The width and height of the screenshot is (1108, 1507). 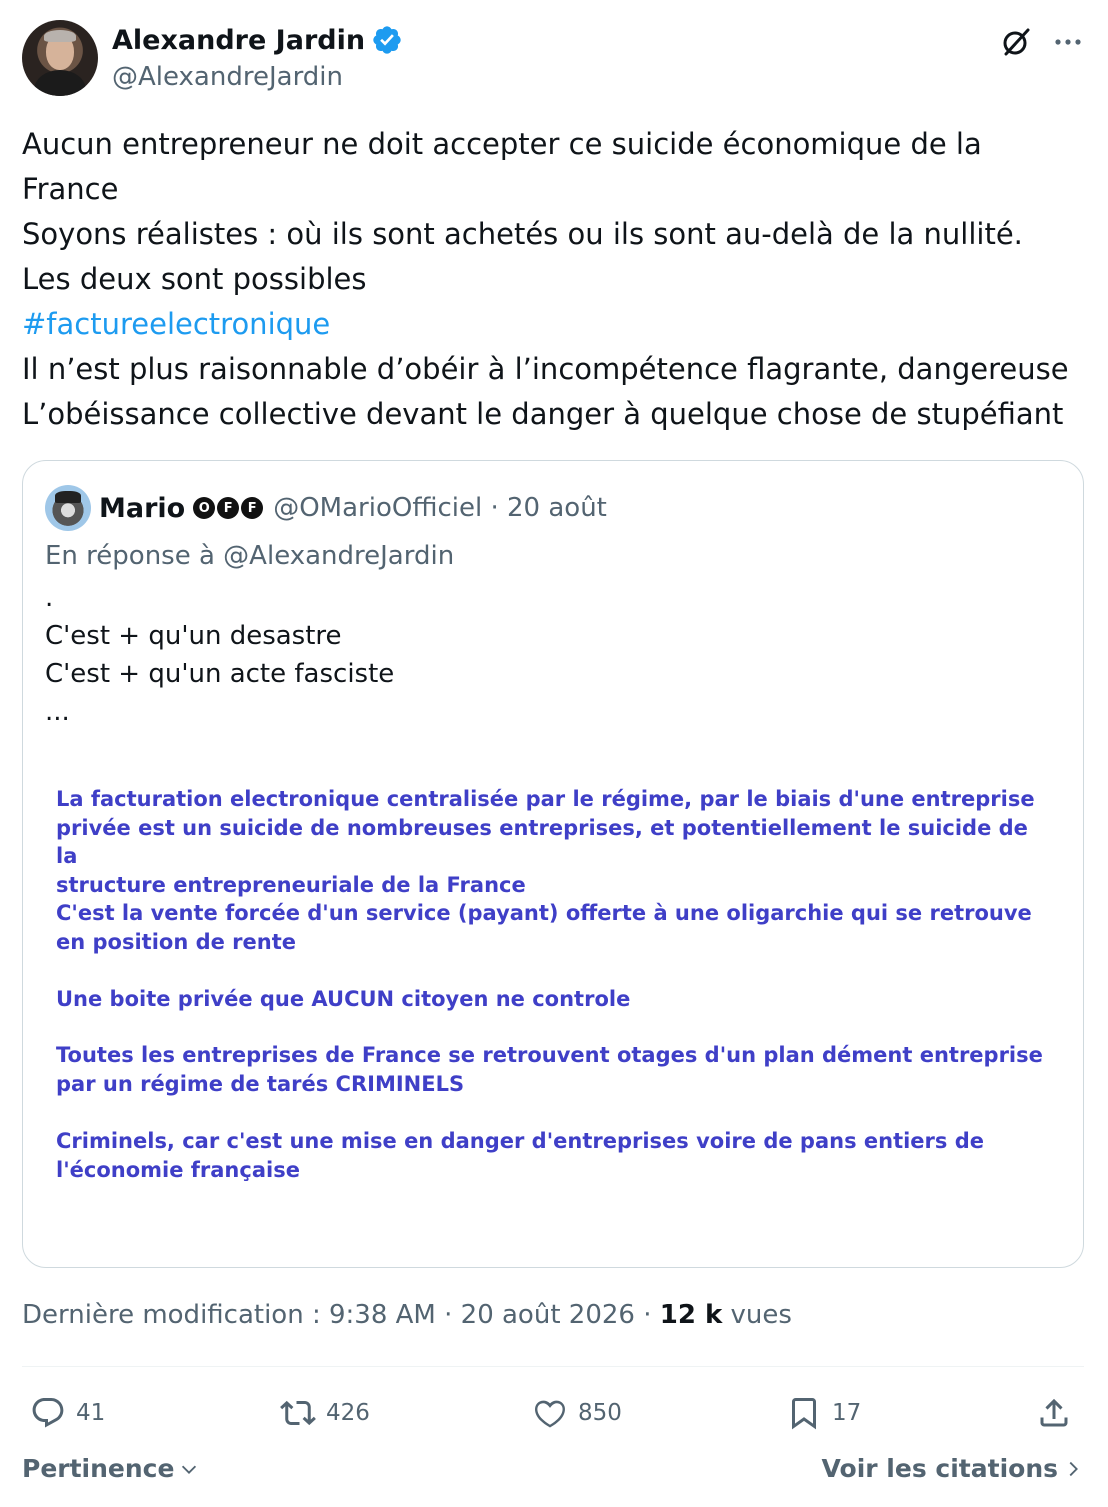 I want to click on quoted-author-avatar, so click(x=68, y=508).